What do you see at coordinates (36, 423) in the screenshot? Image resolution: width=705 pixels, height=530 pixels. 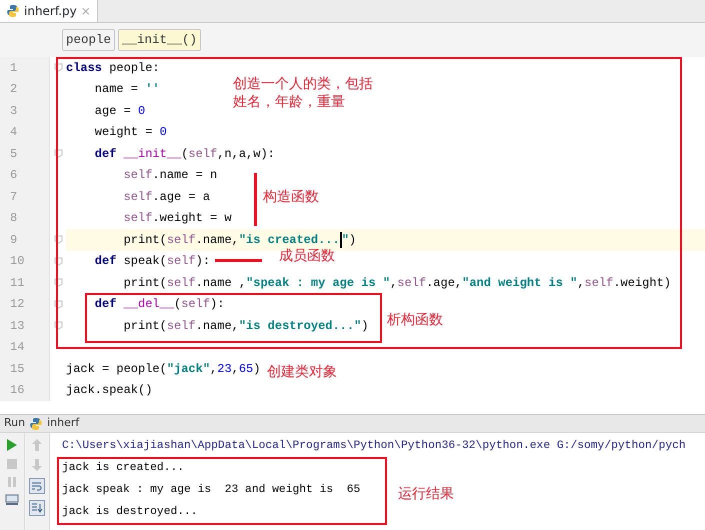 I see `python-config-icon` at bounding box center [36, 423].